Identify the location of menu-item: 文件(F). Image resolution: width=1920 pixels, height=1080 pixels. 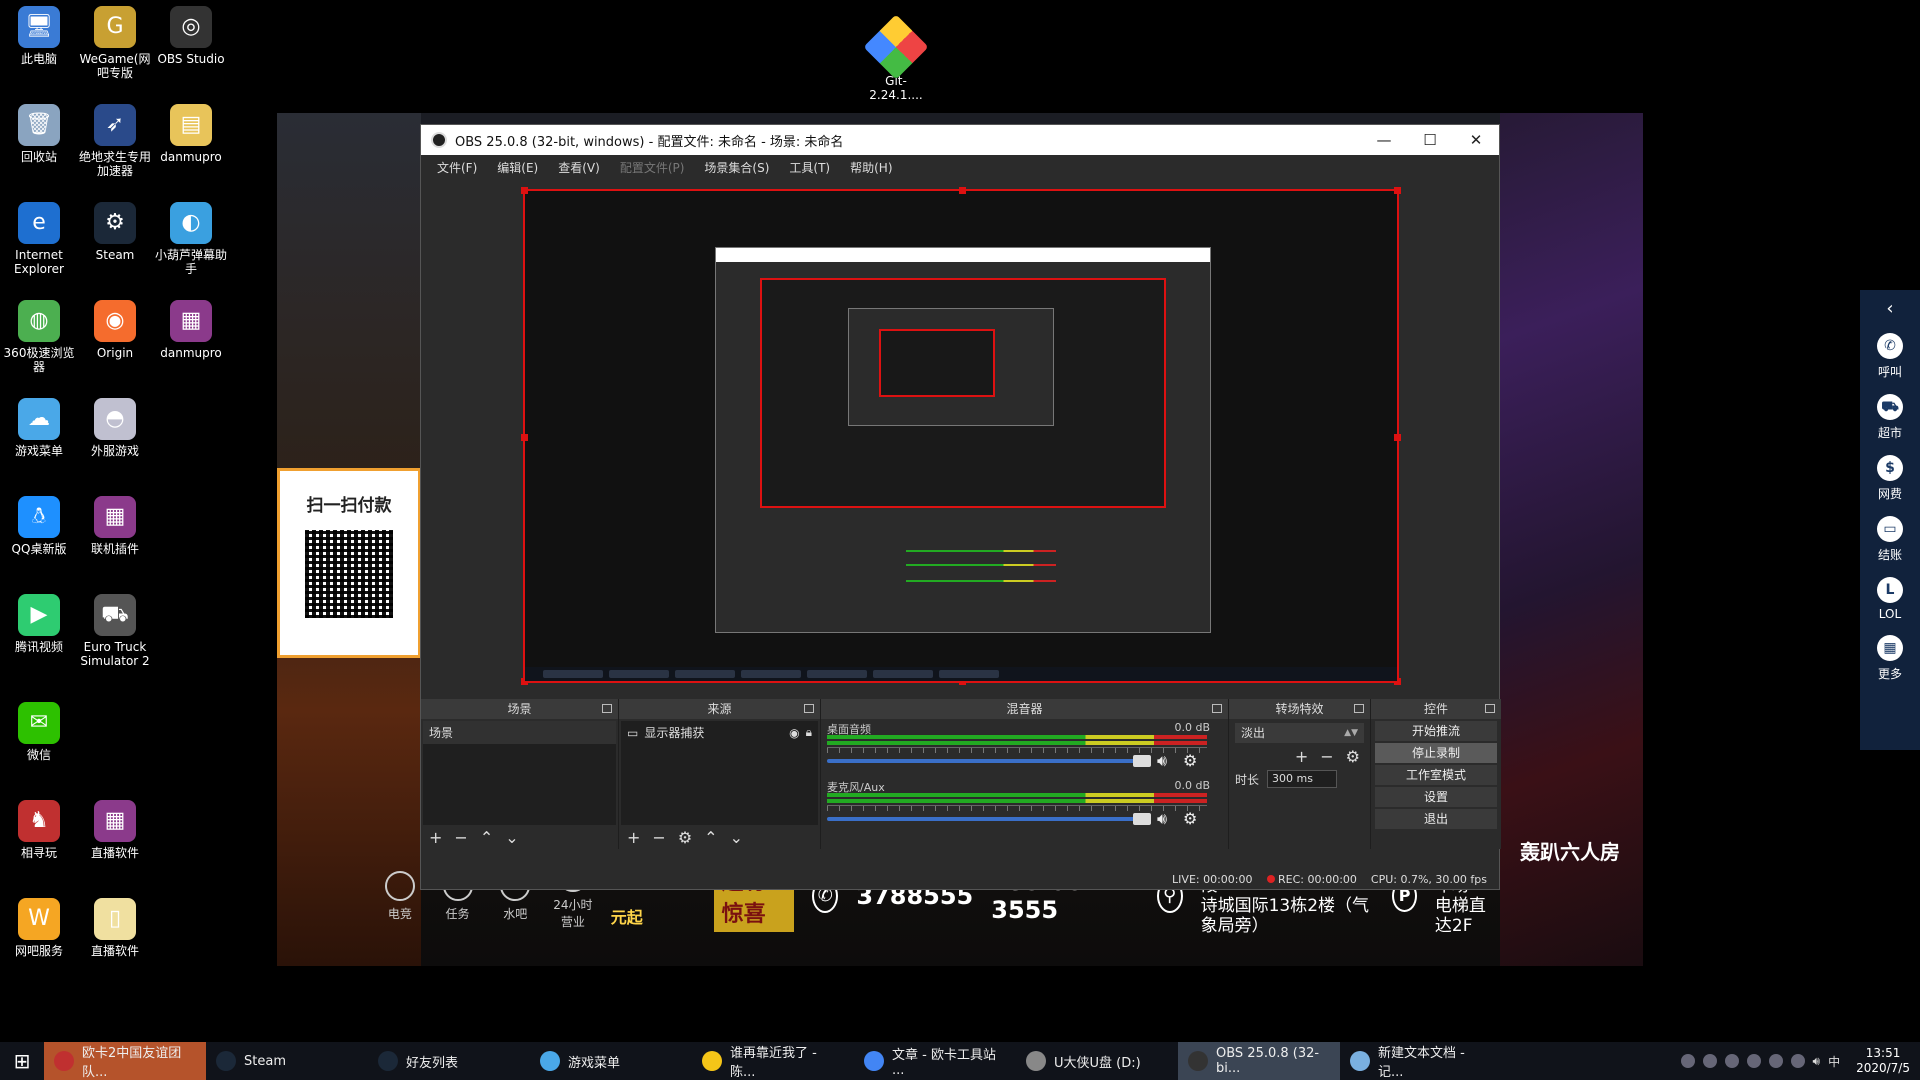
(457, 167).